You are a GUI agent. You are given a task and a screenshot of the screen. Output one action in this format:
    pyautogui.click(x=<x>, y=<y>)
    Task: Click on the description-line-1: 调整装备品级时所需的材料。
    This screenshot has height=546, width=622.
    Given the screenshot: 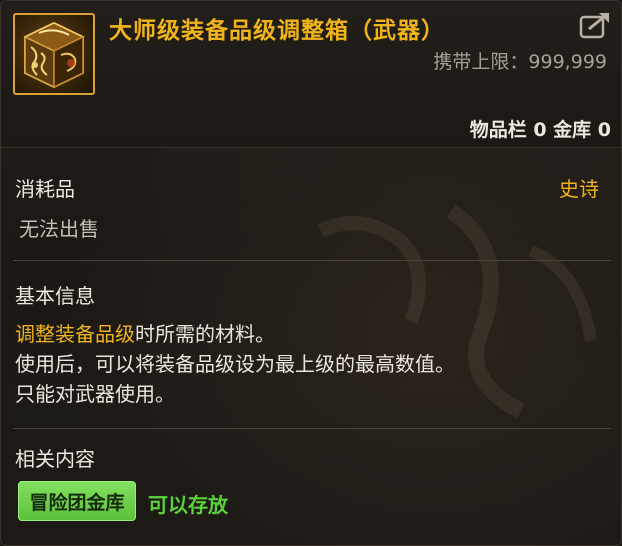 What is the action you would take?
    pyautogui.click(x=235, y=334)
    